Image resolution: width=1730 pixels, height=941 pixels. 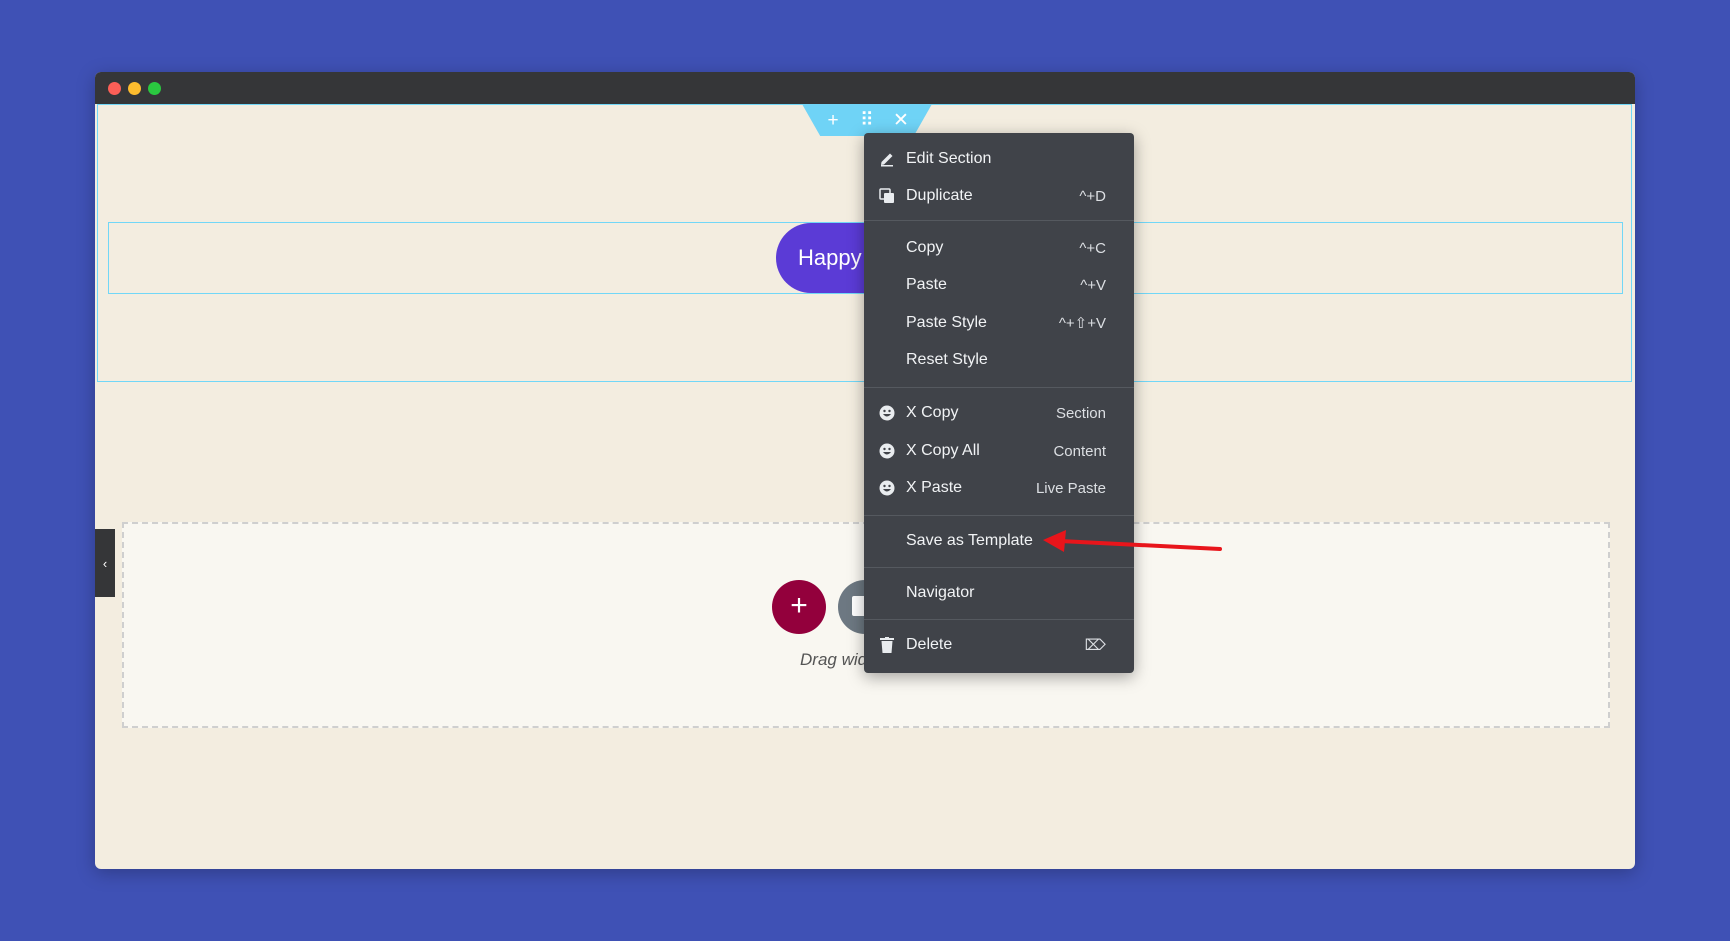 I want to click on drag-dots-icon: ⠿, so click(x=867, y=120).